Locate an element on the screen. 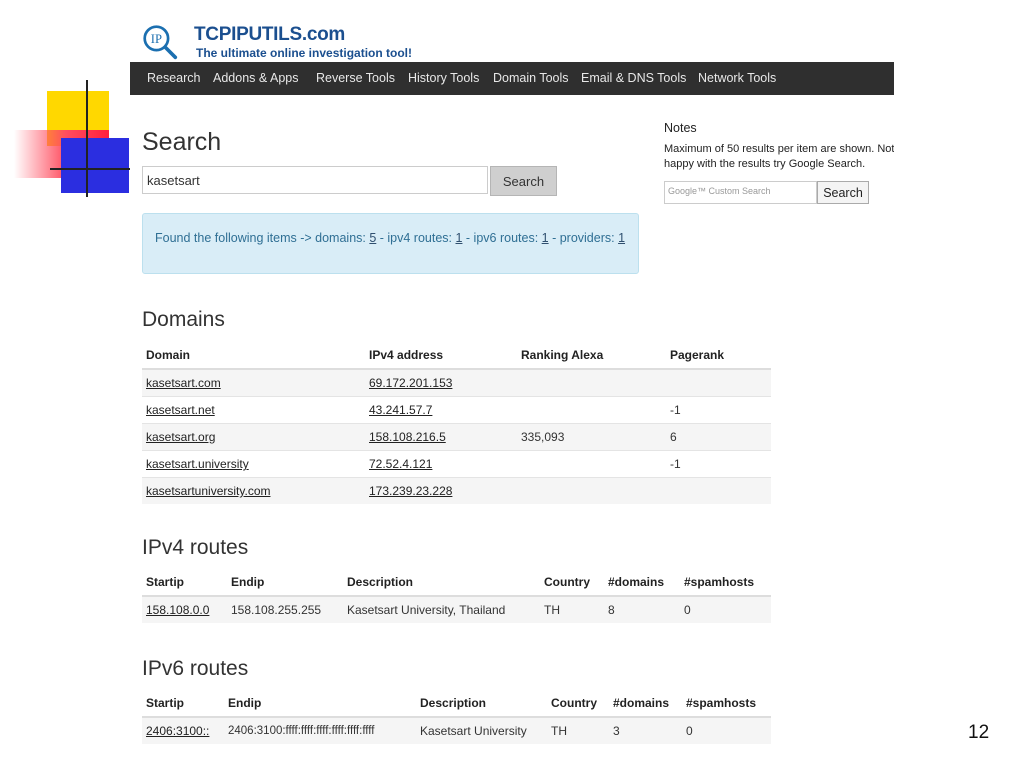 Image resolution: width=1024 pixels, height=768 pixels. ipv4-link: 72.52.4.121 is located at coordinates (400, 464).